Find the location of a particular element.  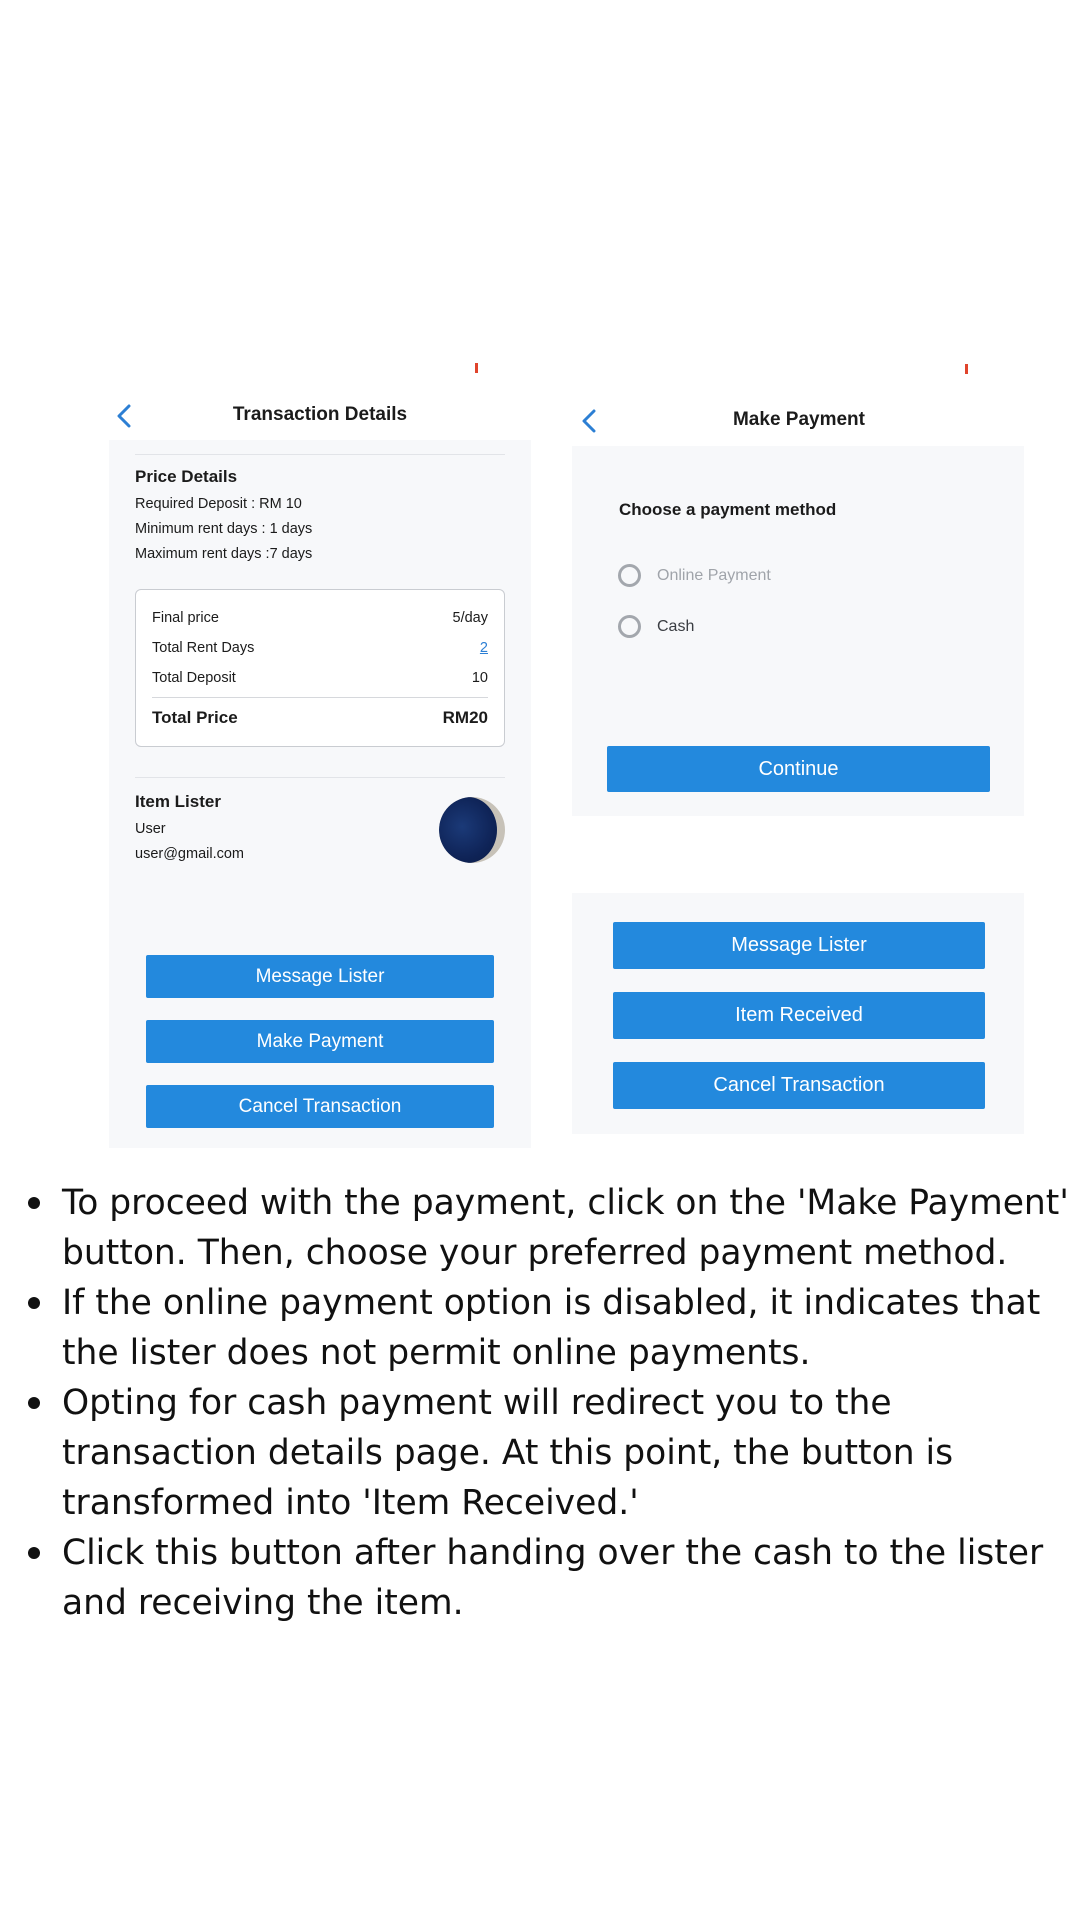

total-rent-days-link: 2 is located at coordinates (484, 648).